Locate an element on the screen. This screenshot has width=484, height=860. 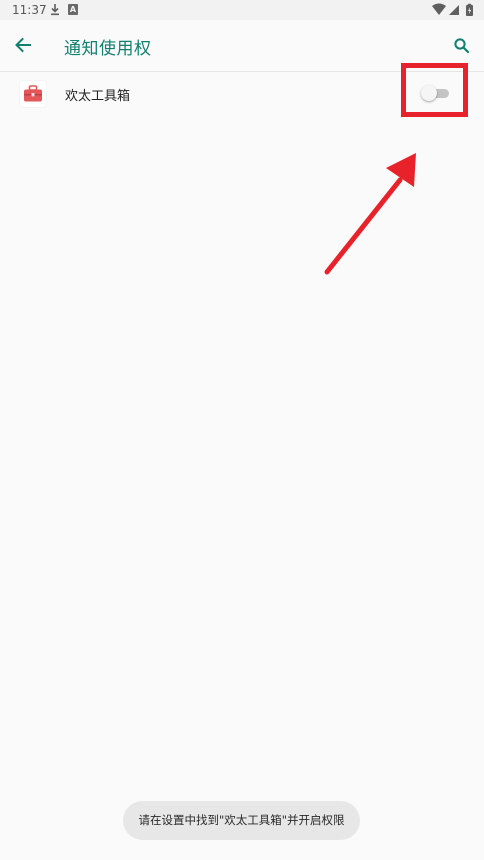
search-icon is located at coordinates (462, 46).